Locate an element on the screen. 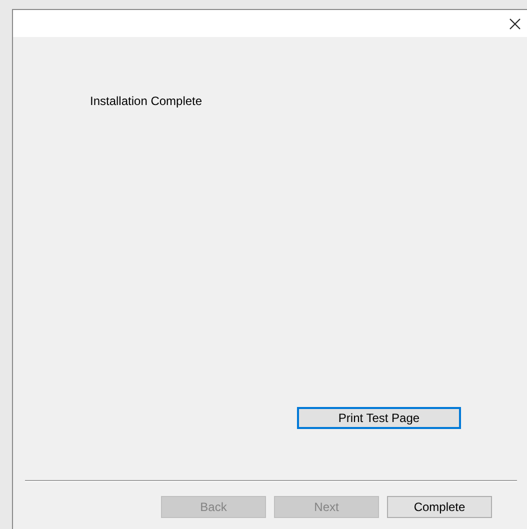 This screenshot has width=527, height=529. print-test-page-button: Print Test Page is located at coordinates (379, 418).